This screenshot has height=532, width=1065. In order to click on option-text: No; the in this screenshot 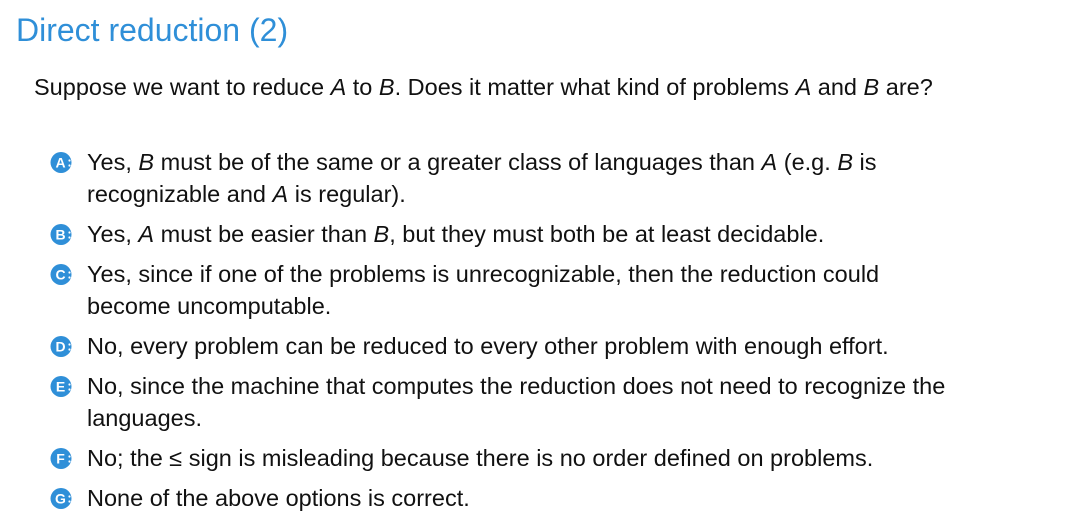, I will do `click(128, 458)`.